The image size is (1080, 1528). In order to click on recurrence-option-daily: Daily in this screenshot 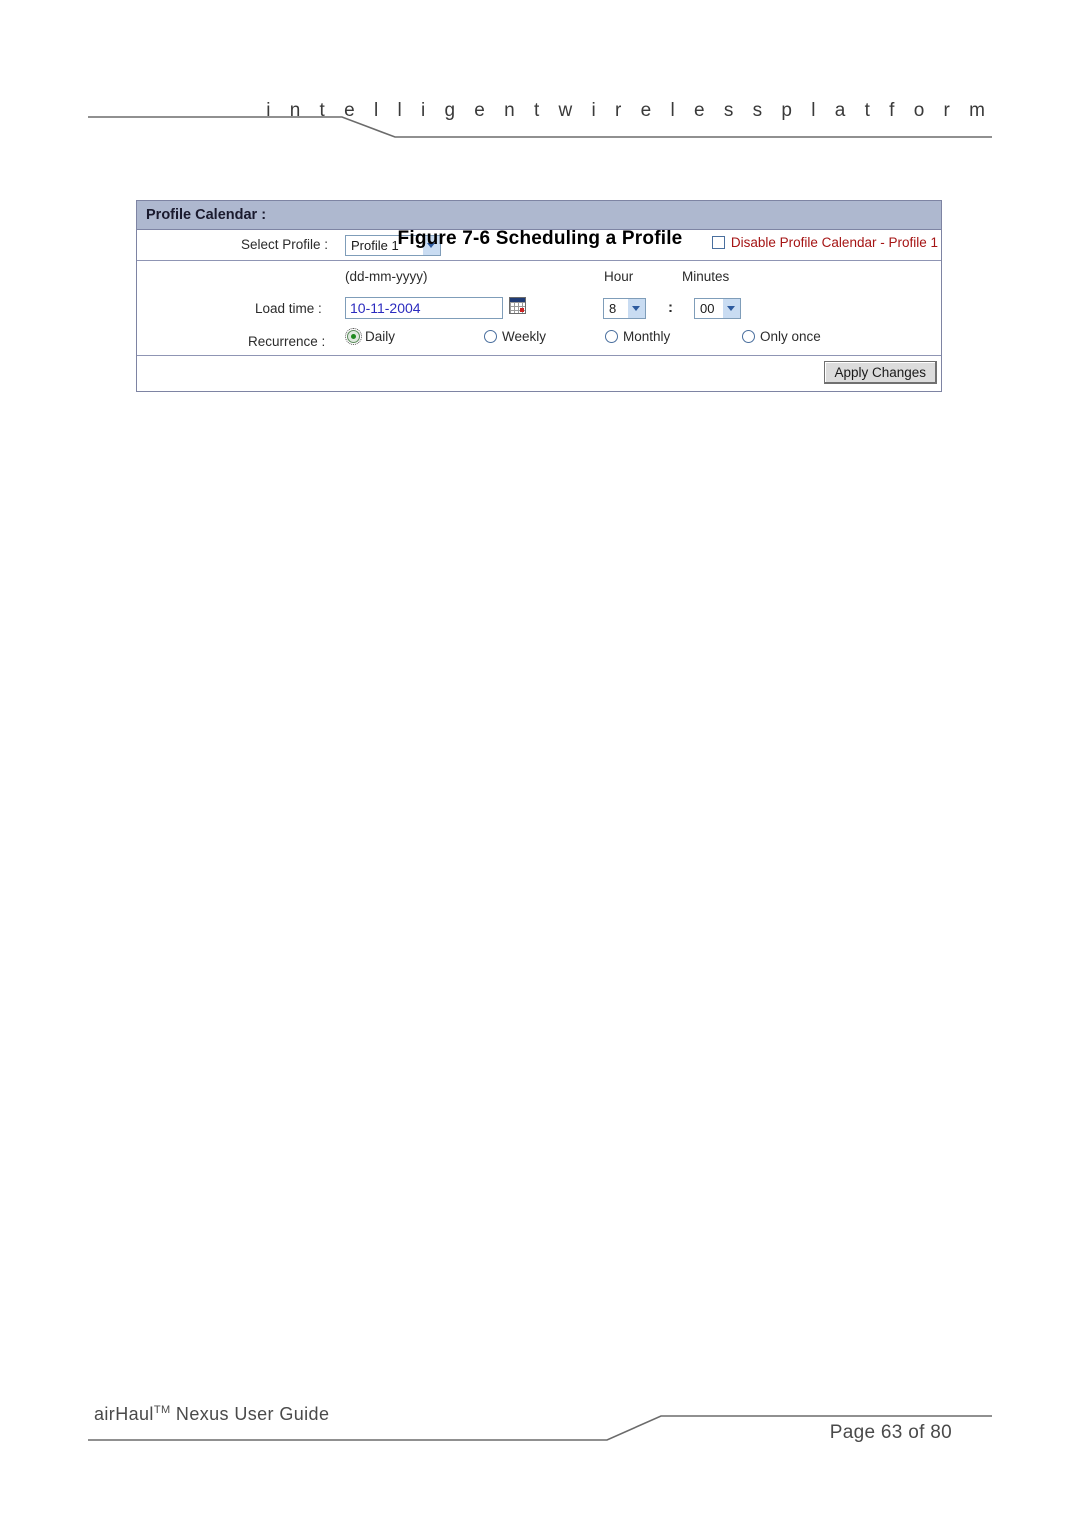, I will do `click(370, 336)`.